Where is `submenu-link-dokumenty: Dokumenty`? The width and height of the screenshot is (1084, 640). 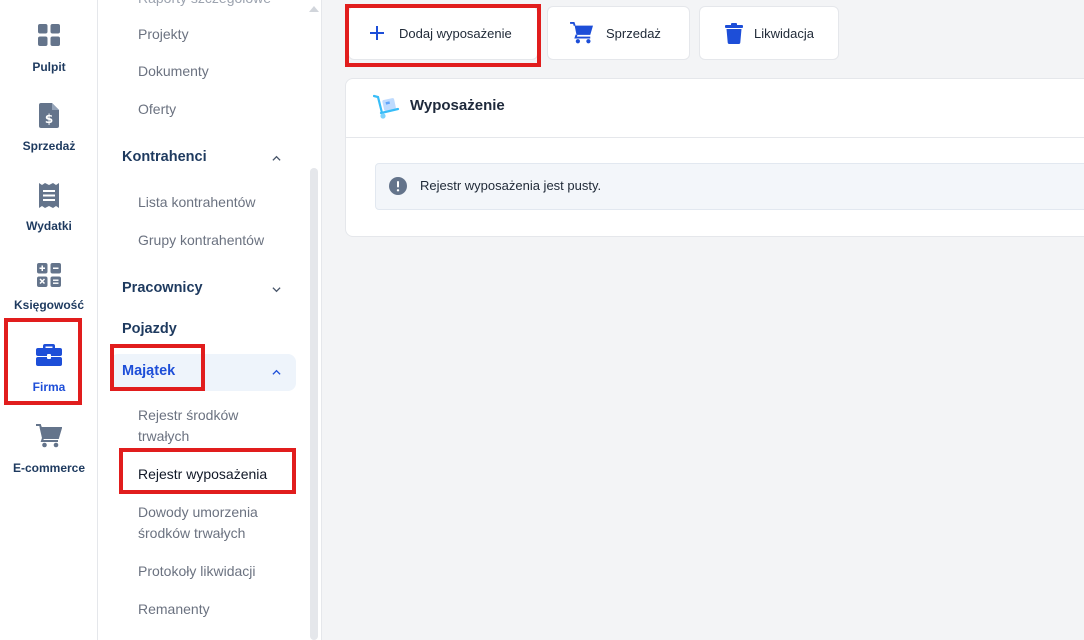
submenu-link-dokumenty: Dokumenty is located at coordinates (173, 71).